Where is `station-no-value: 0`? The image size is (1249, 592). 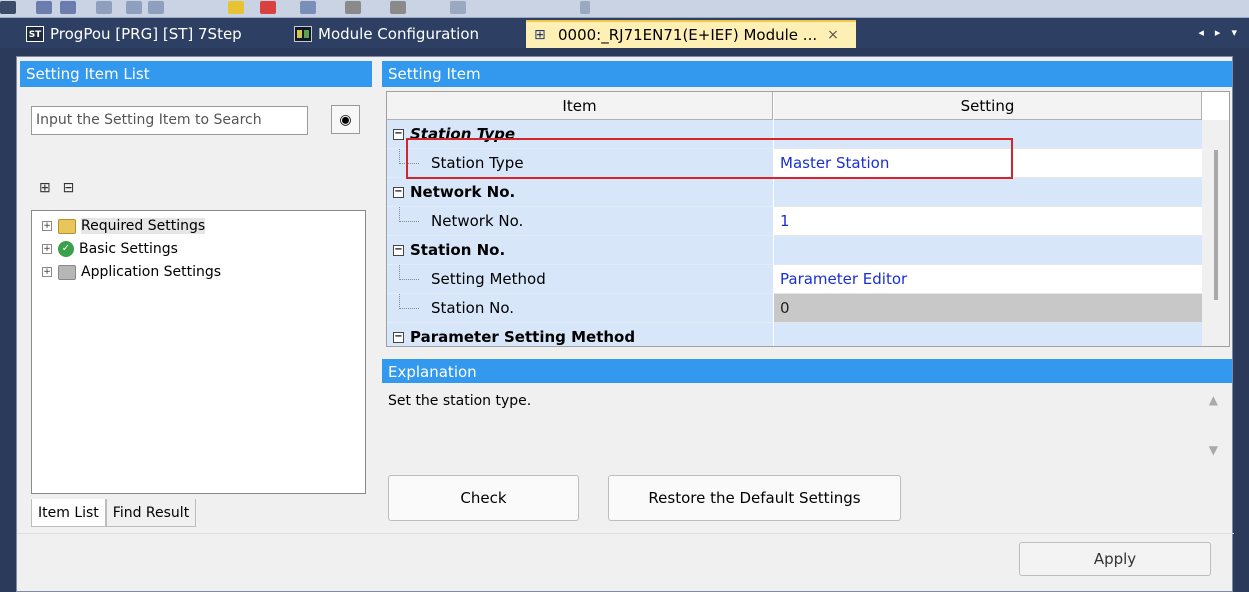 station-no-value: 0 is located at coordinates (988, 308).